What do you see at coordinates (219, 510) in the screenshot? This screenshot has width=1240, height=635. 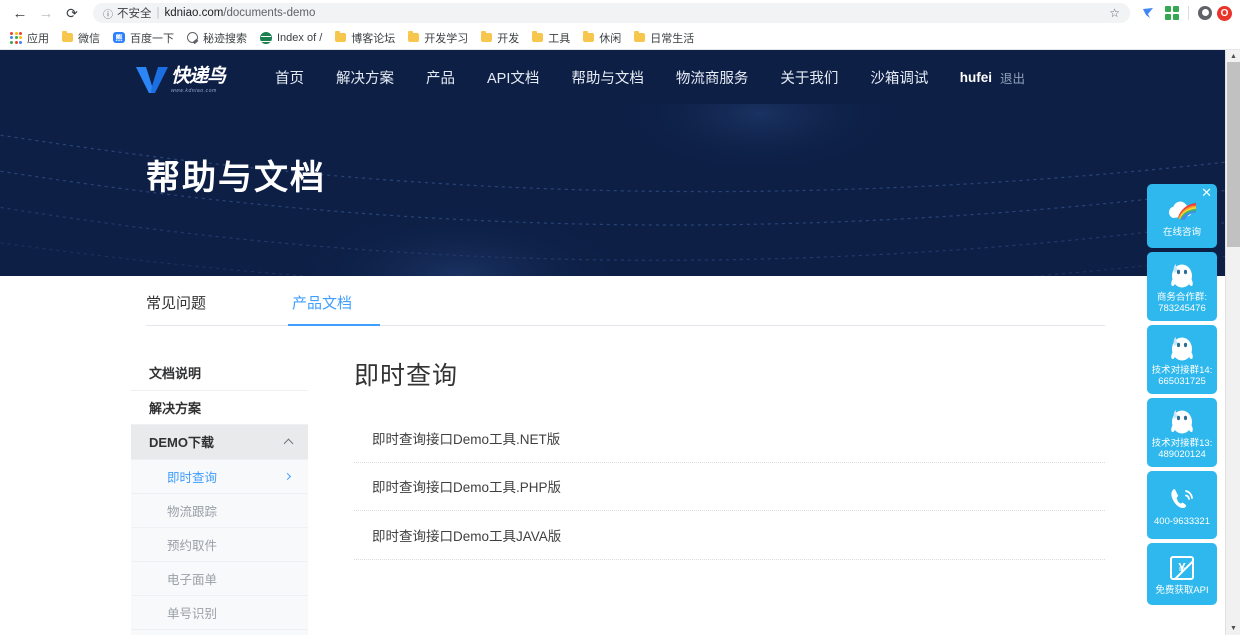 I see `sidebar-subitem-logistics-tracking: 物流跟踪` at bounding box center [219, 510].